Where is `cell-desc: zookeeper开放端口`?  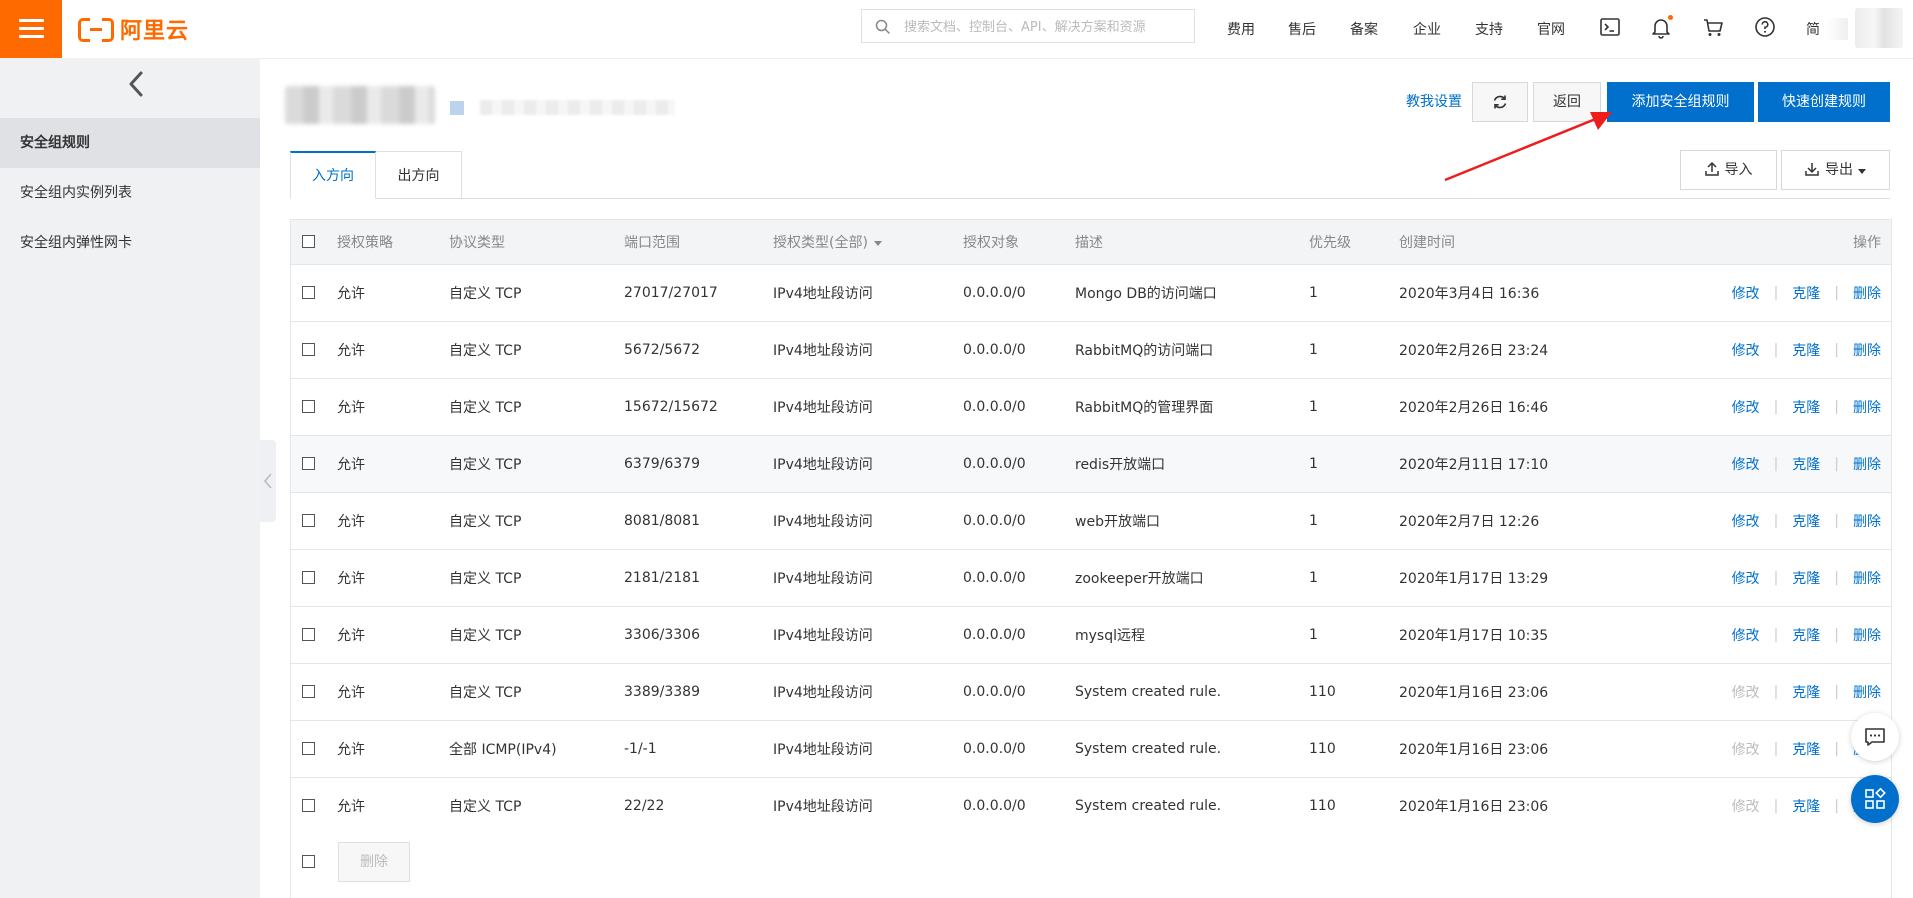 cell-desc: zookeeper开放端口 is located at coordinates (1139, 579).